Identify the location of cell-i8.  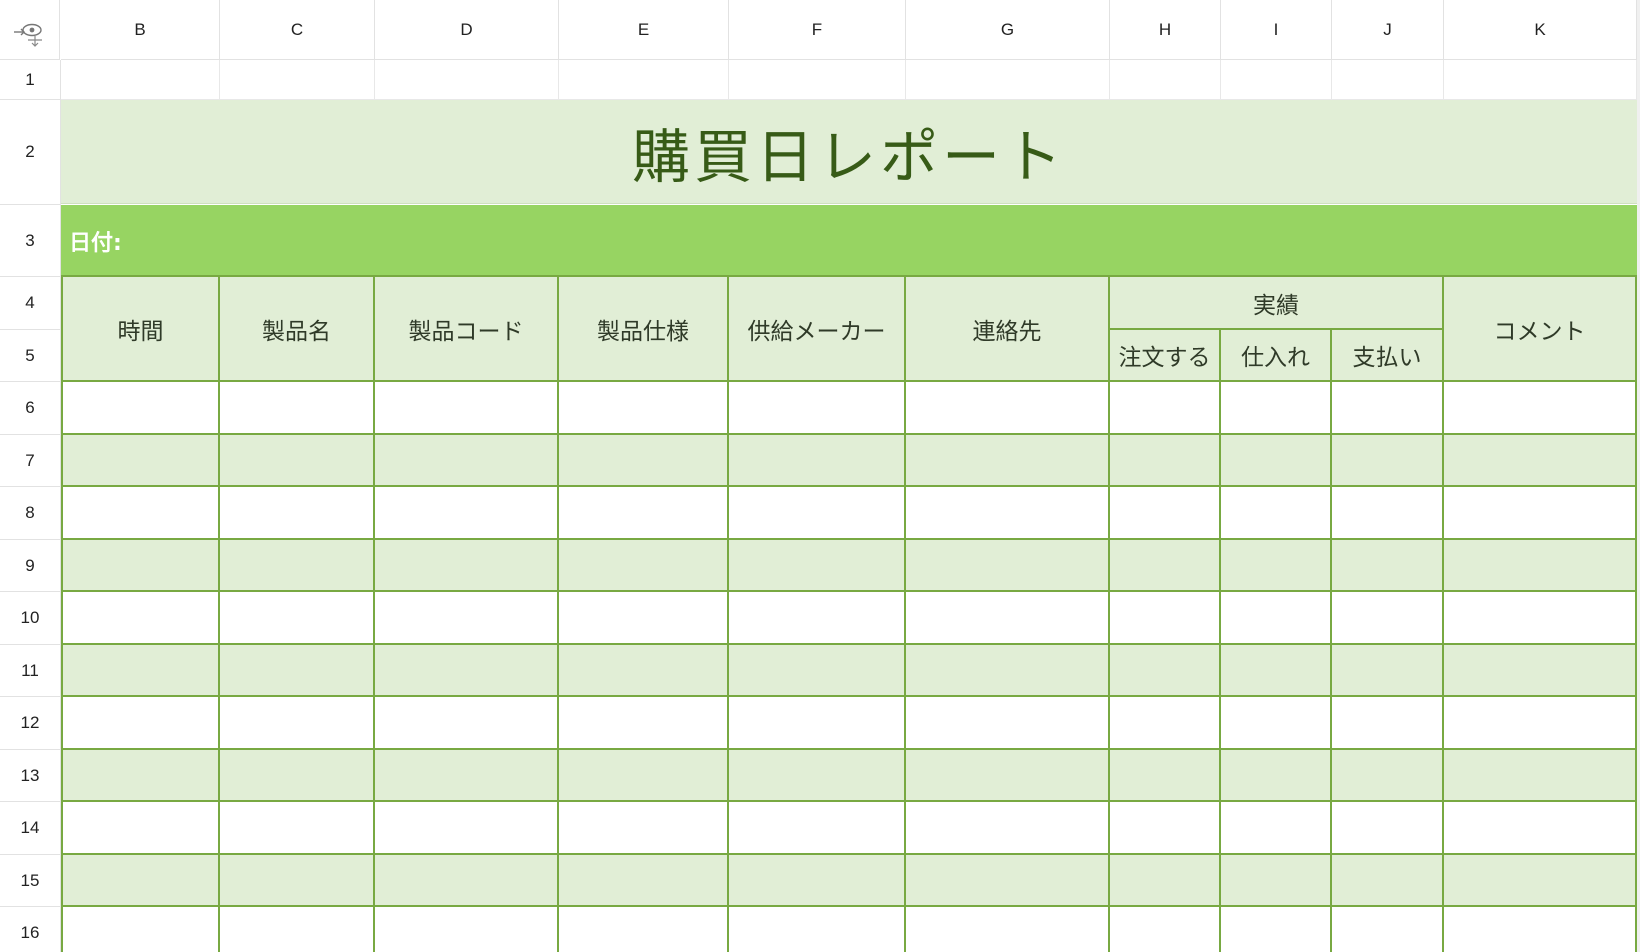
(1276, 513).